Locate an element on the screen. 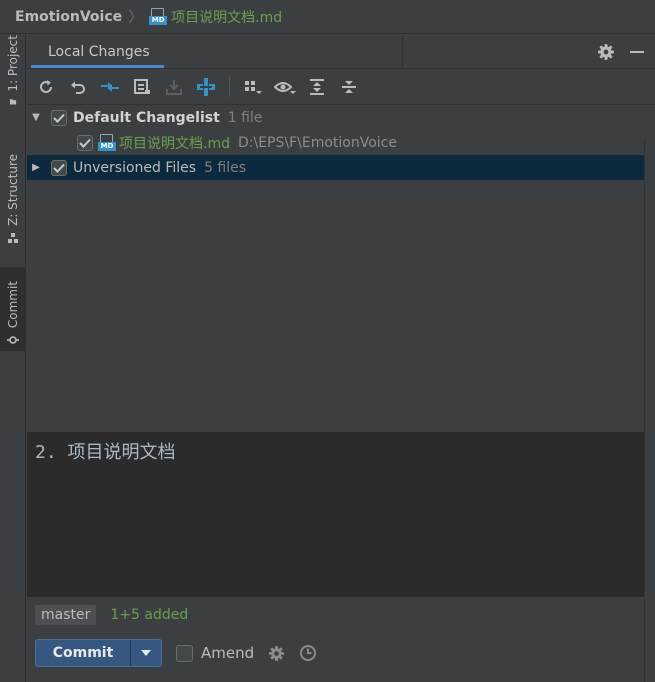 This screenshot has width=655, height=682. tool-window-commit-label: Commit is located at coordinates (13, 304).